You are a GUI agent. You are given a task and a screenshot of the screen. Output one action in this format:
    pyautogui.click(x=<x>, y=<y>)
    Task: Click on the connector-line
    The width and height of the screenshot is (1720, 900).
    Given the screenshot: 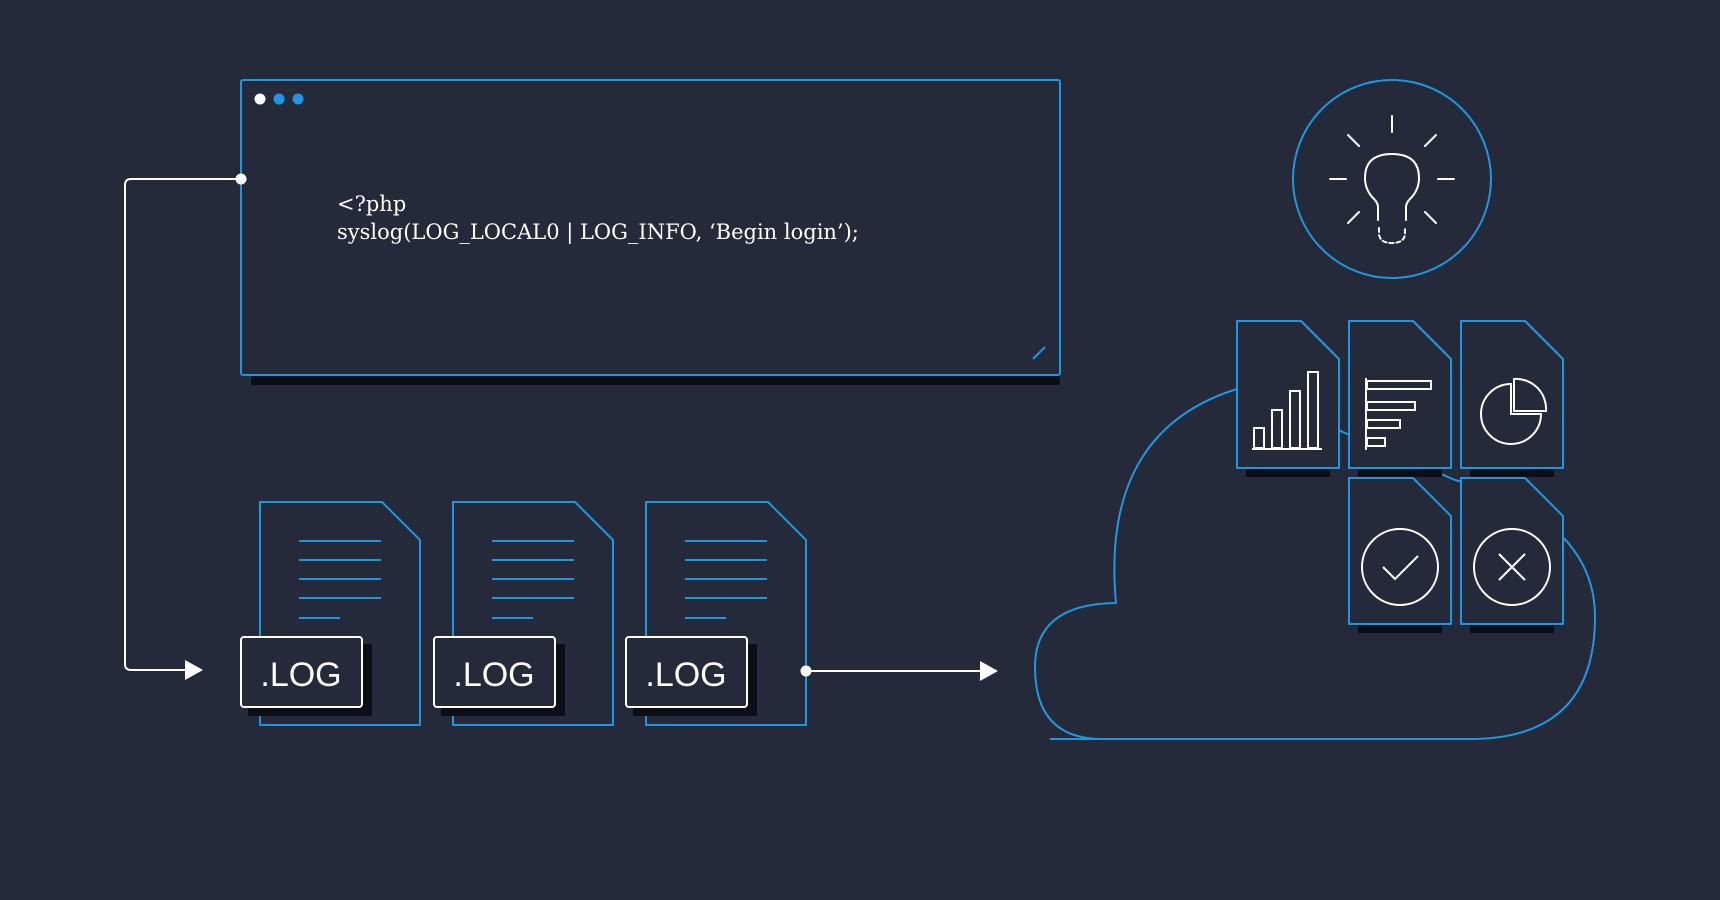 What is the action you would take?
    pyautogui.click(x=182, y=424)
    